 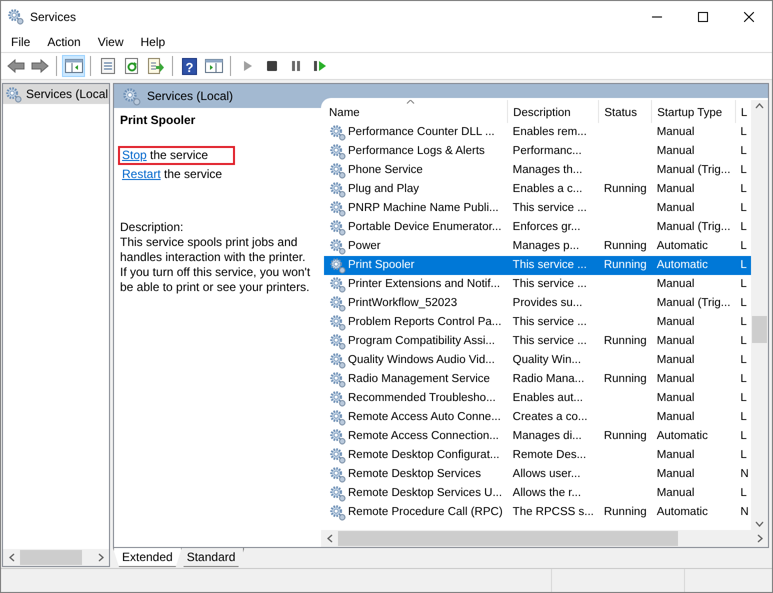 What do you see at coordinates (744, 474) in the screenshot?
I see `table-cell-text: N` at bounding box center [744, 474].